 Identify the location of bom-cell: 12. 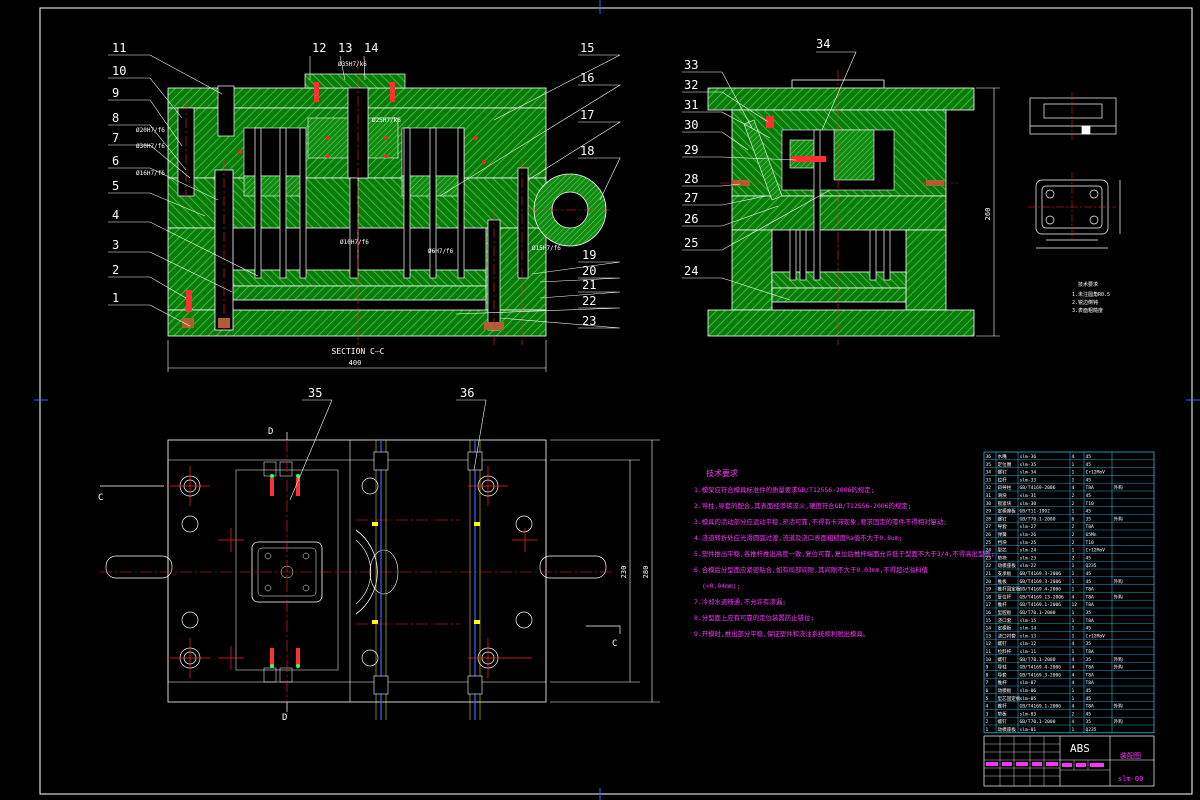
(989, 644).